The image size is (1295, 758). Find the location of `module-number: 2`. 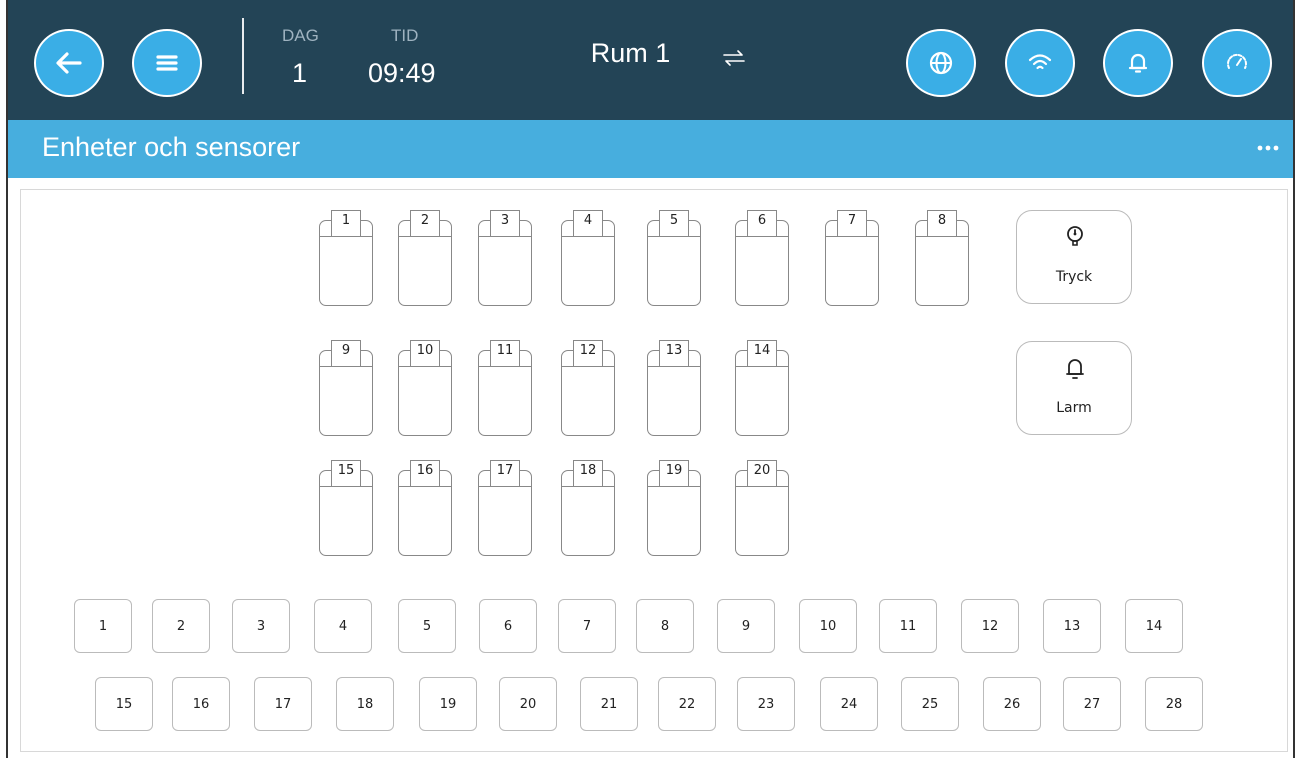

module-number: 2 is located at coordinates (425, 220).